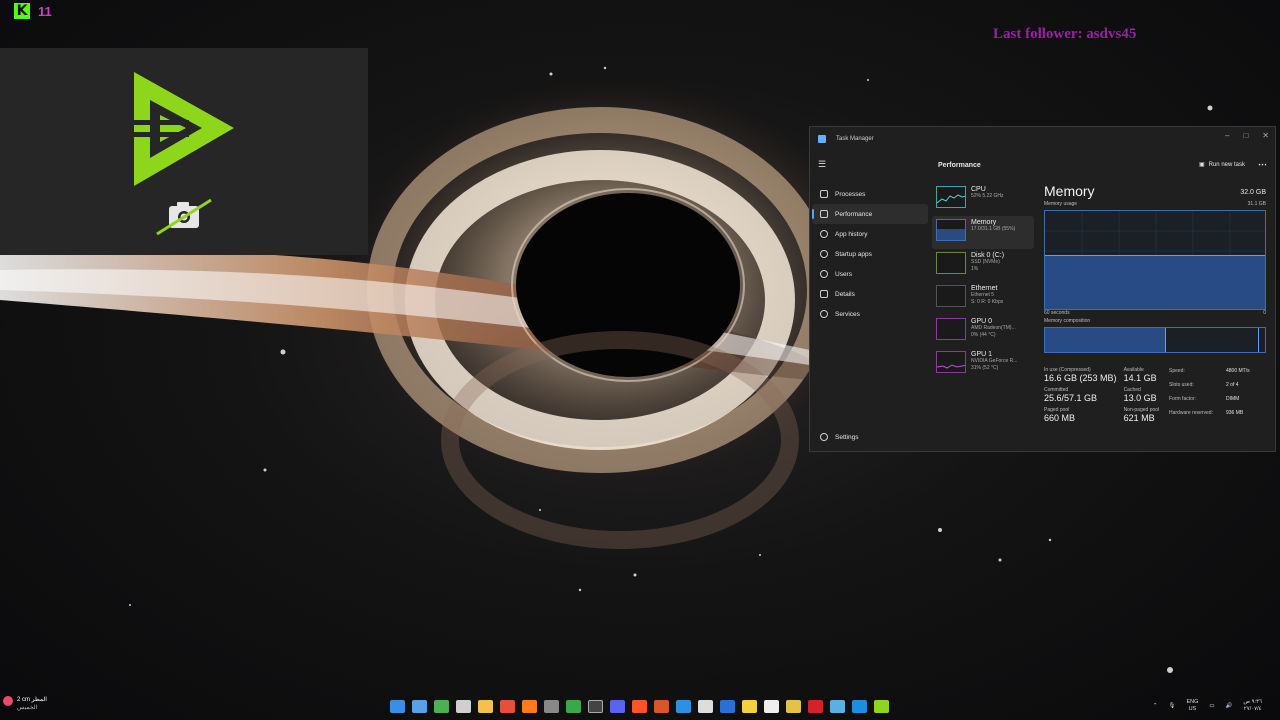  Describe the element at coordinates (771, 706) in the screenshot. I see `pen-tool-icon` at that location.